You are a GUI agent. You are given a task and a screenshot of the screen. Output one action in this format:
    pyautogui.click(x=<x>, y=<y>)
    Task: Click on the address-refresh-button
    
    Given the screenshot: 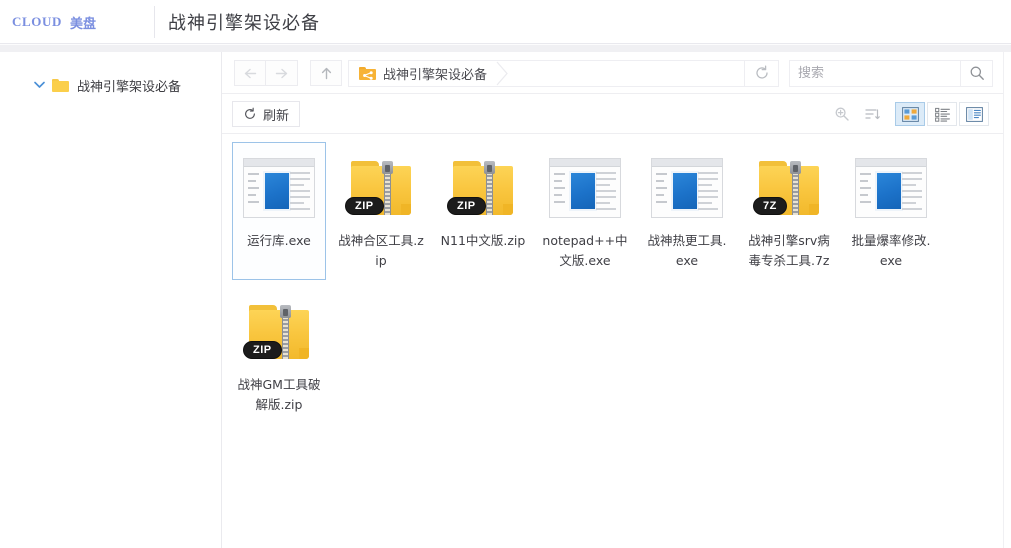 What is the action you would take?
    pyautogui.click(x=762, y=73)
    